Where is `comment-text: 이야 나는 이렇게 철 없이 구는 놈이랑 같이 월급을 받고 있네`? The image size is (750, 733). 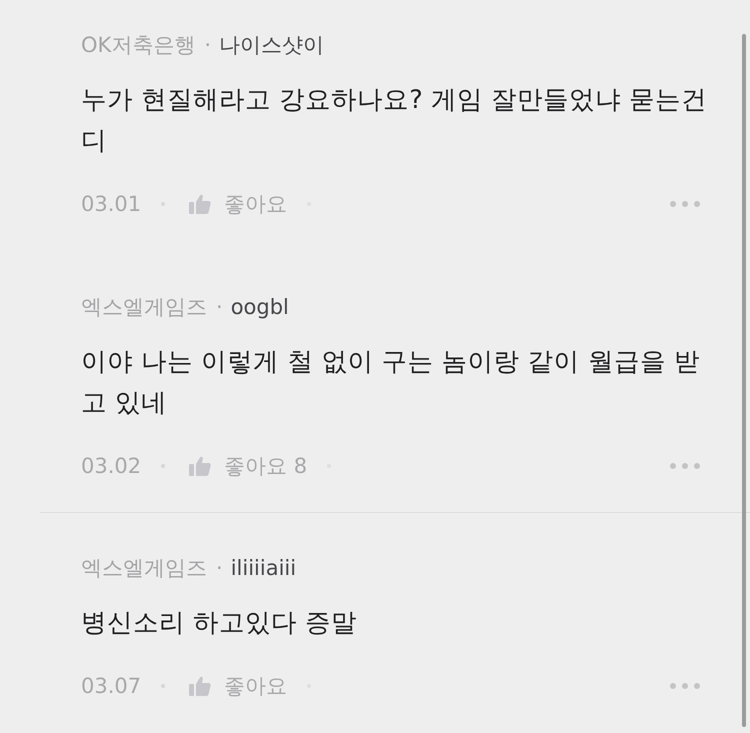
comment-text: 이야 나는 이렇게 철 없이 구는 놈이랑 같이 월급을 받고 있네 is located at coordinates (391, 383).